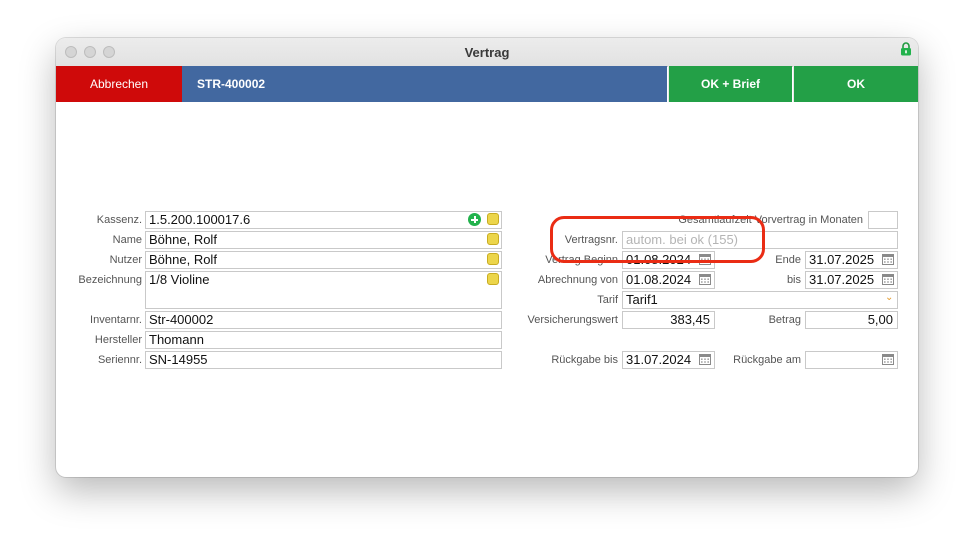  I want to click on name-lookup-icon, so click(493, 239).